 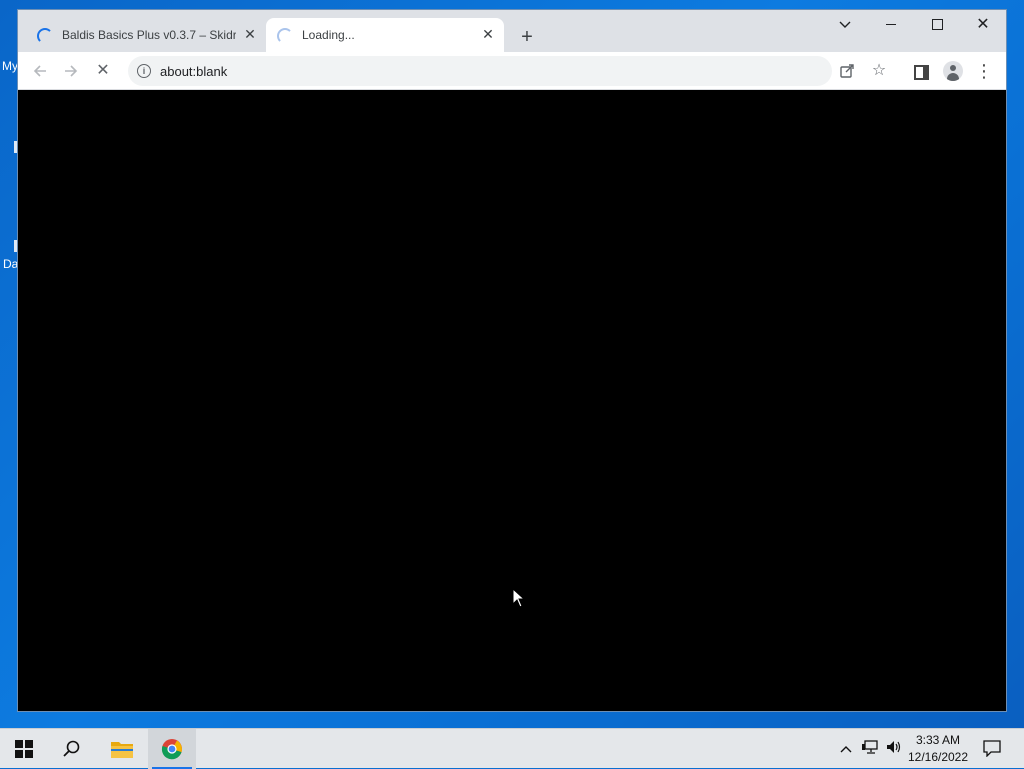 I want to click on start-icon, so click(x=24, y=749).